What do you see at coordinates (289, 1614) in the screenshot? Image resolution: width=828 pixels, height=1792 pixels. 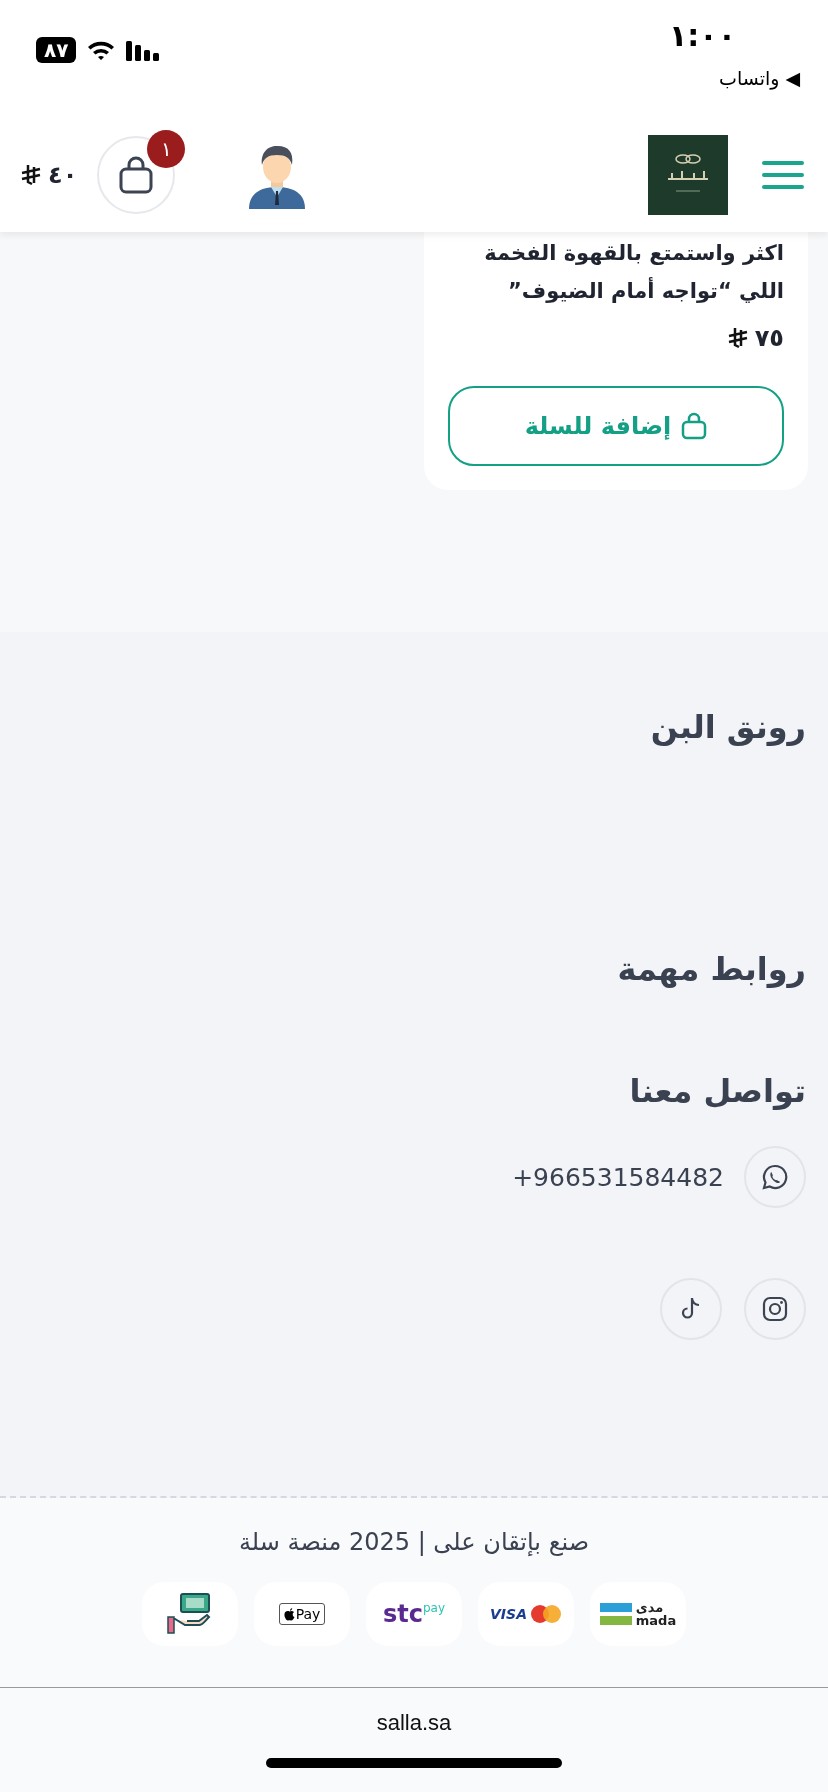 I see `apple-icon` at bounding box center [289, 1614].